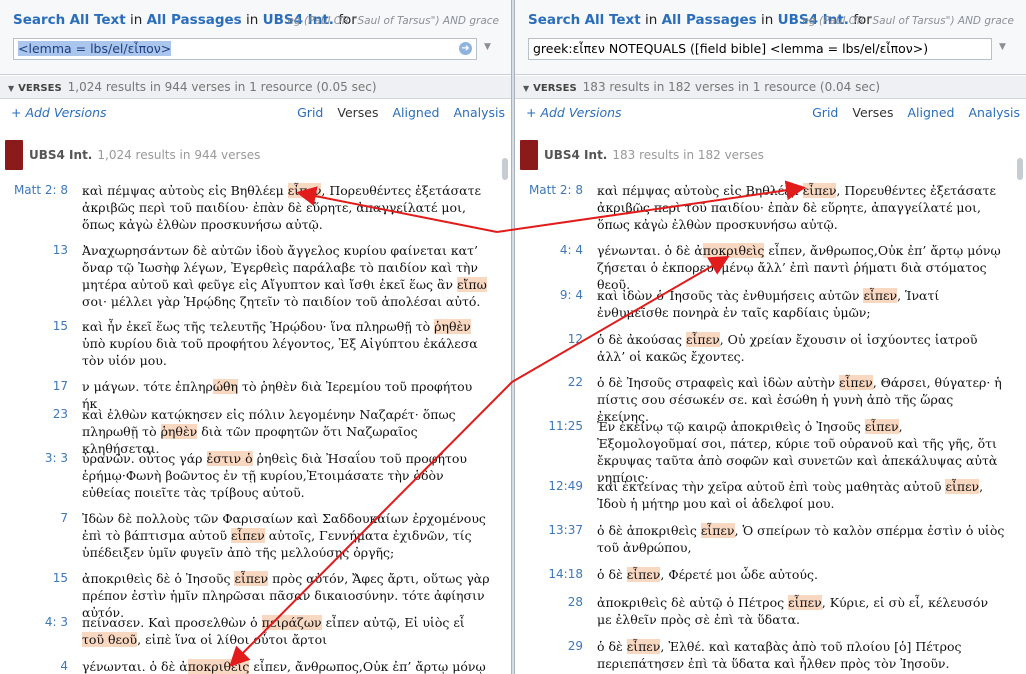 The image size is (1026, 674). I want to click on verse-reference: 23, so click(36, 414).